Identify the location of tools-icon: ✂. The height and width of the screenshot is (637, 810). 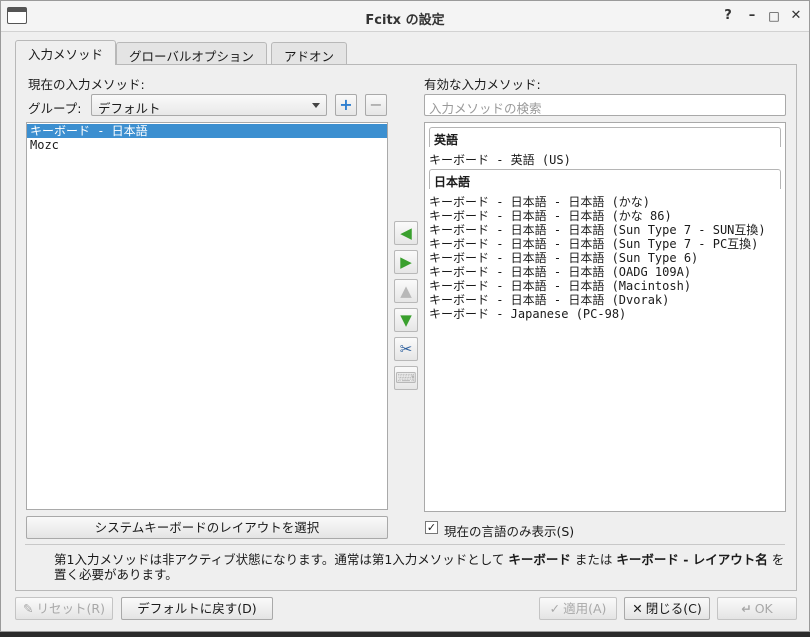
(406, 349).